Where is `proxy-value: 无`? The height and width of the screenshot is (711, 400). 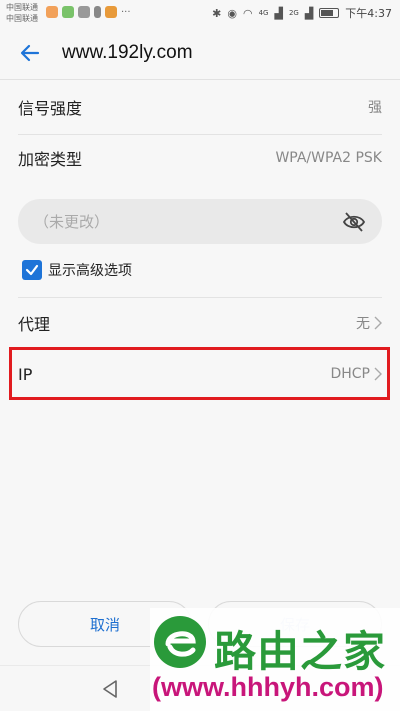
proxy-value: 无 is located at coordinates (363, 324).